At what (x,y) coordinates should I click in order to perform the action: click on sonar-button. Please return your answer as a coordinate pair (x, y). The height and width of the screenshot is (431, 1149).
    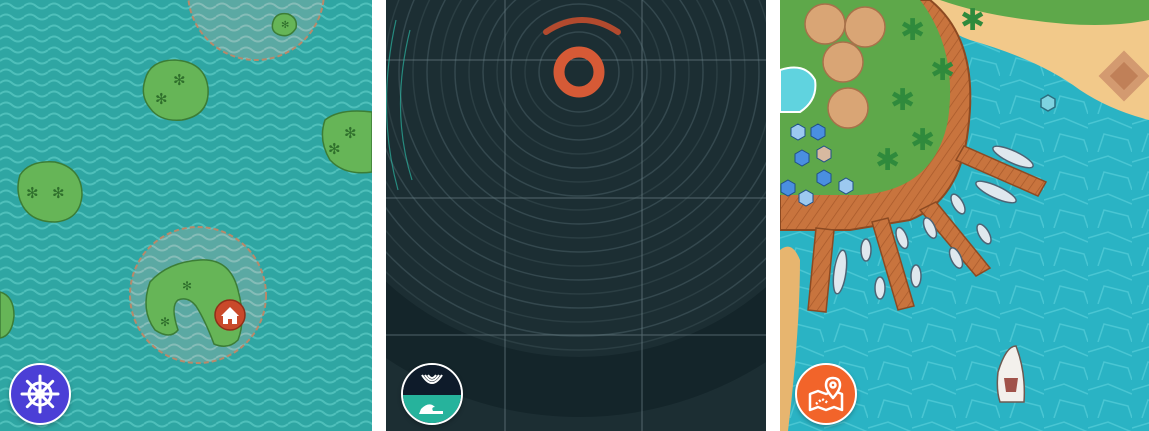
    Looking at the image, I should click on (432, 394).